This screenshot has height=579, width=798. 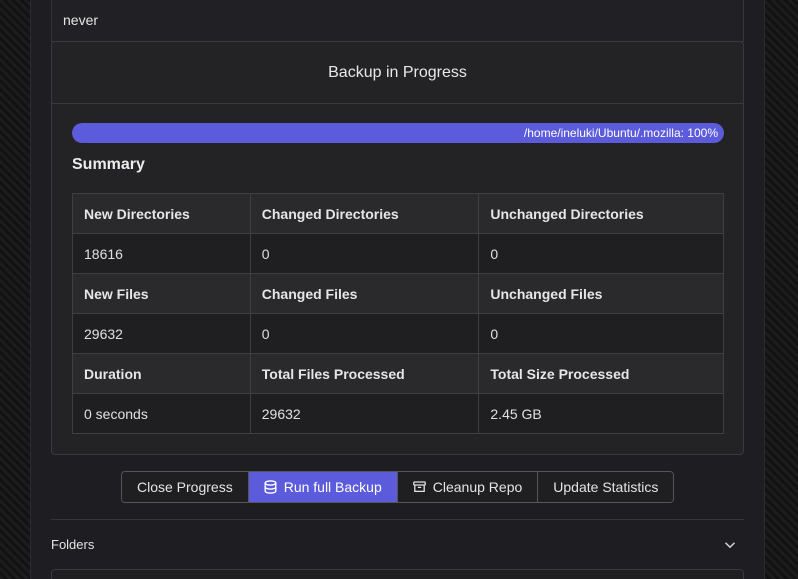 What do you see at coordinates (161, 373) in the screenshot?
I see `header-cell: Duration` at bounding box center [161, 373].